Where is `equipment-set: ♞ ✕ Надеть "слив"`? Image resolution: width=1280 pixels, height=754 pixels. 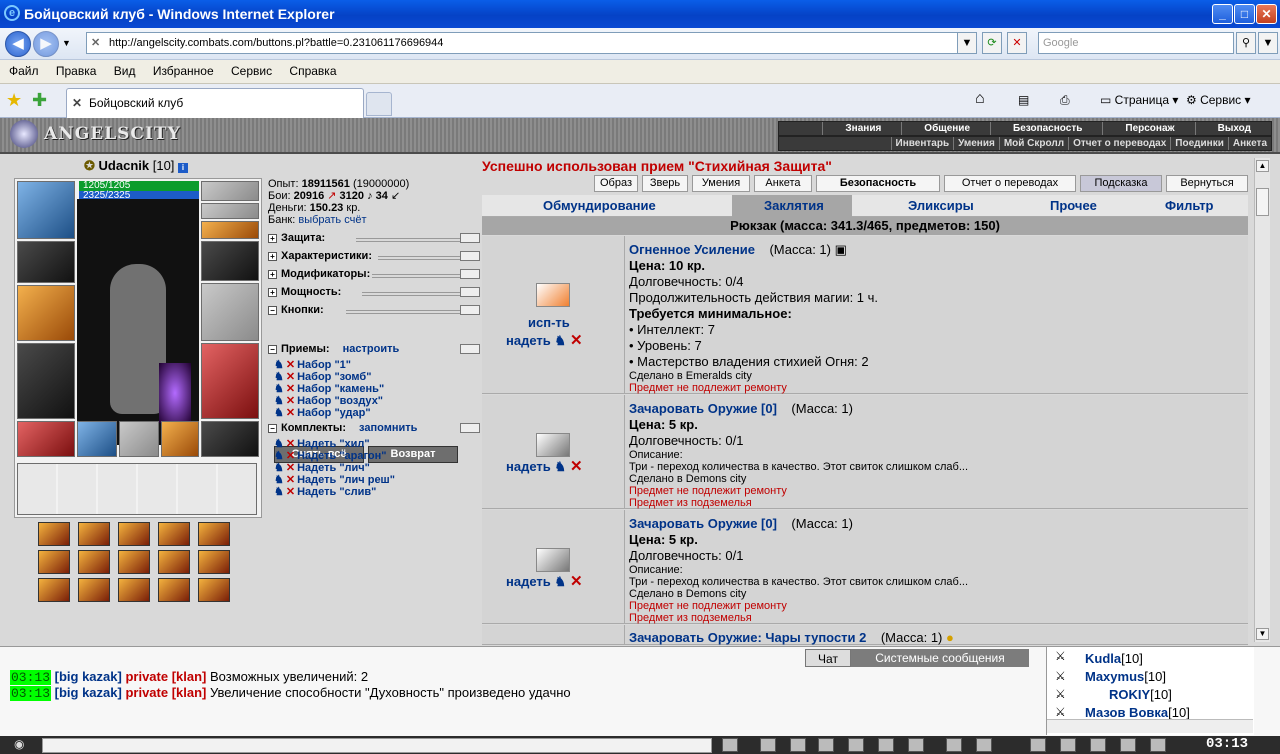 equipment-set: ♞ ✕ Надеть "слив" is located at coordinates (334, 492).